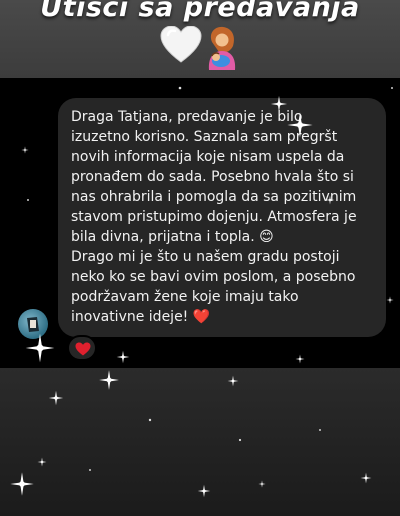 The image size is (400, 516). I want to click on message-line: Draga Tatjana, predavanje je bilo, so click(187, 117).